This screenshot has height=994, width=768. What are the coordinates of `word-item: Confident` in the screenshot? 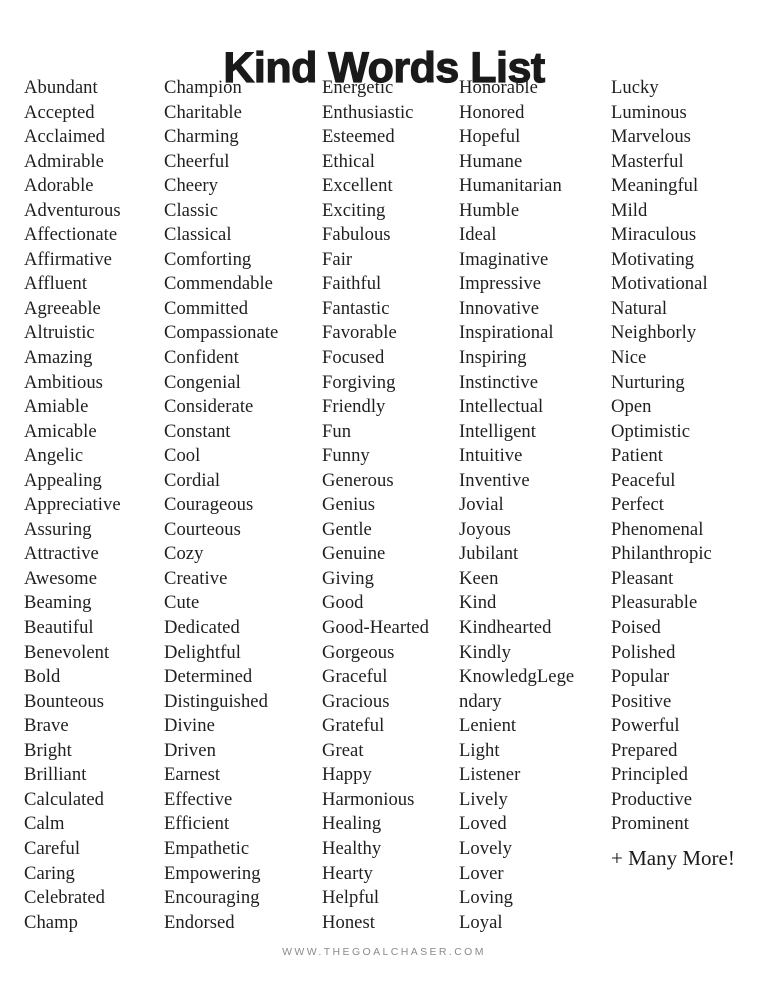 It's located at (201, 358).